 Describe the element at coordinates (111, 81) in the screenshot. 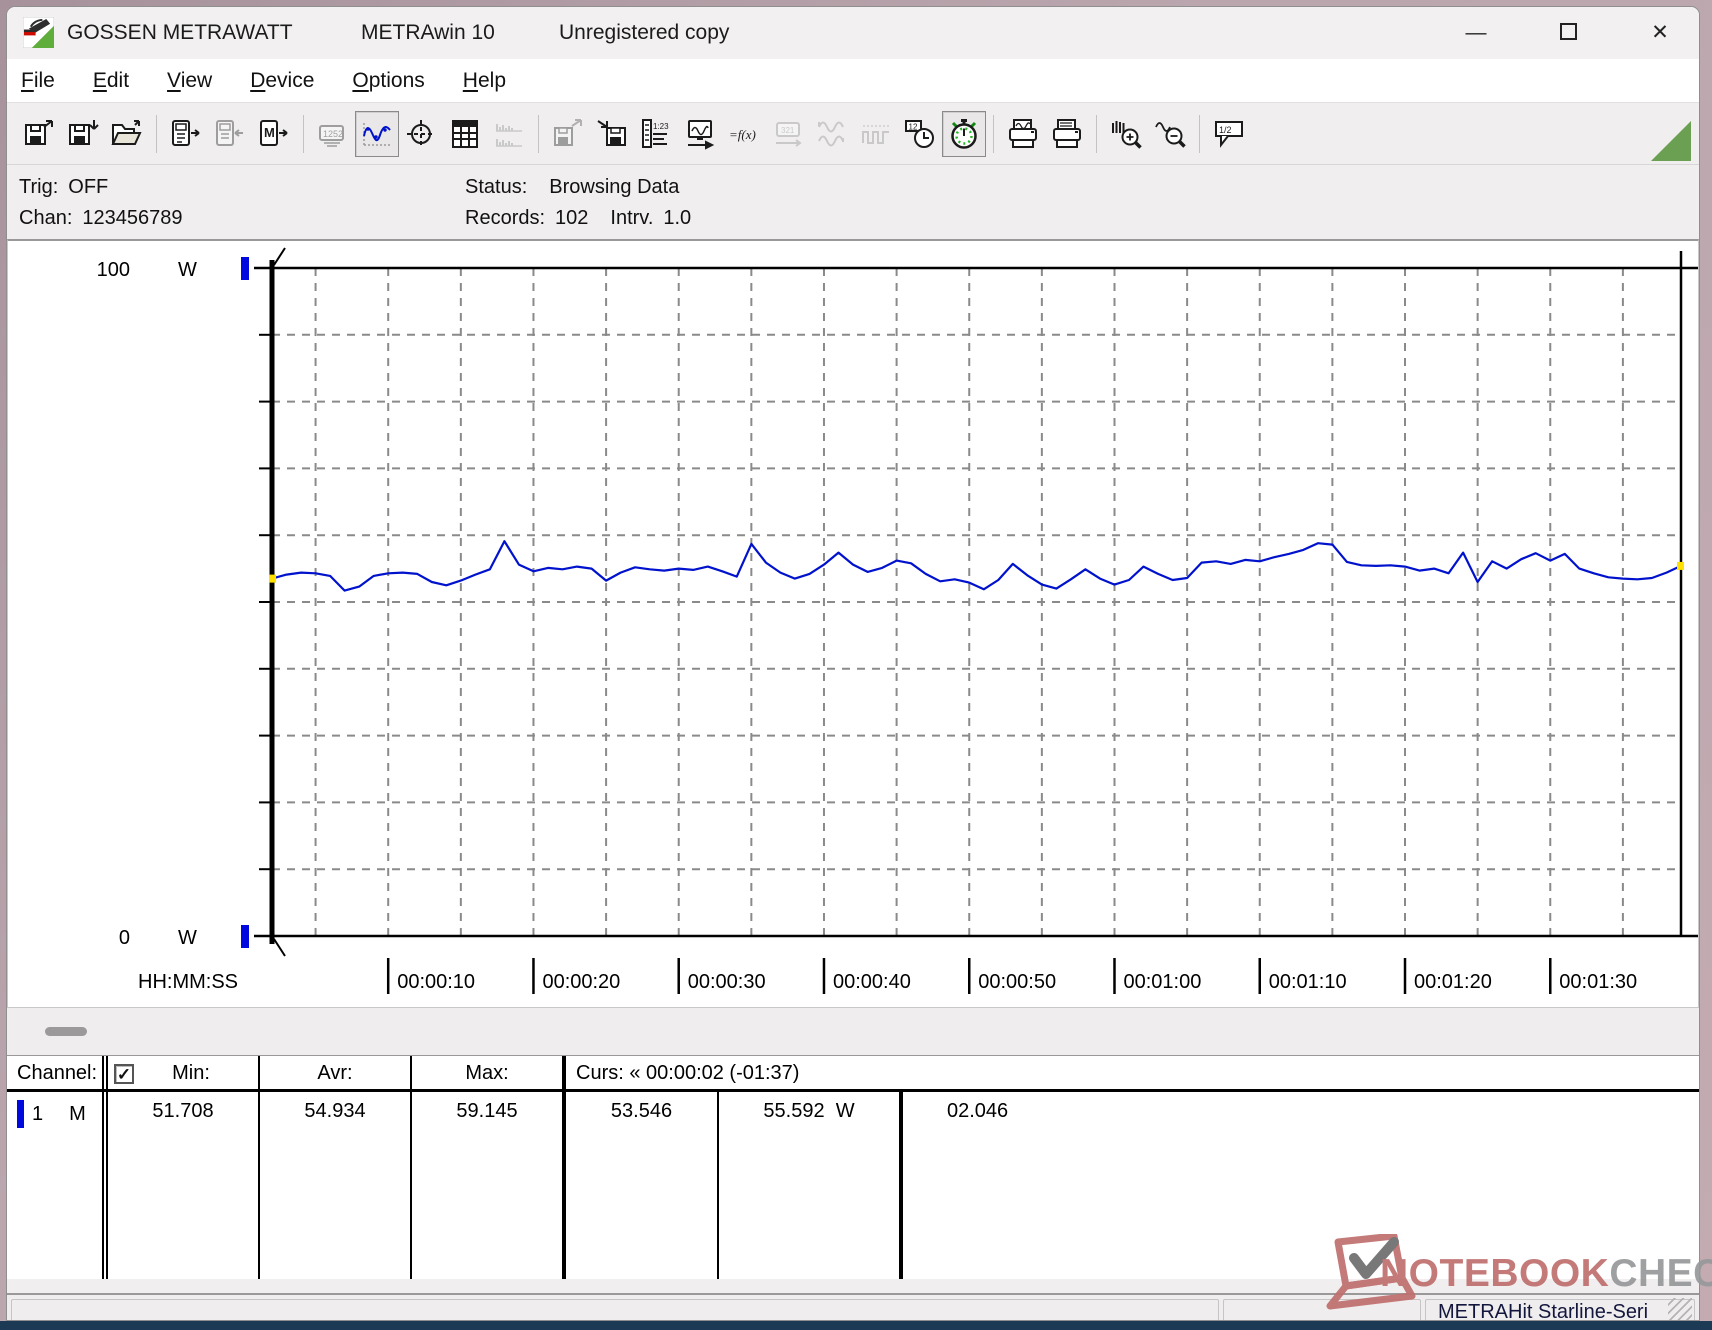

I see `menu-item-edit: Edit` at that location.